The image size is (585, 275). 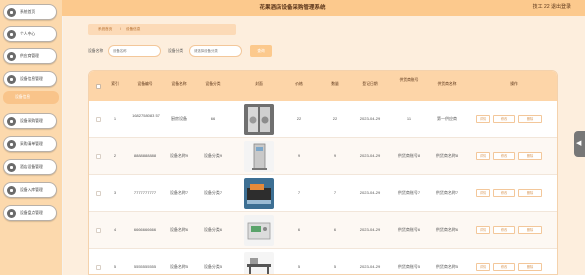 I want to click on washing-machine-icon, so click(x=259, y=119).